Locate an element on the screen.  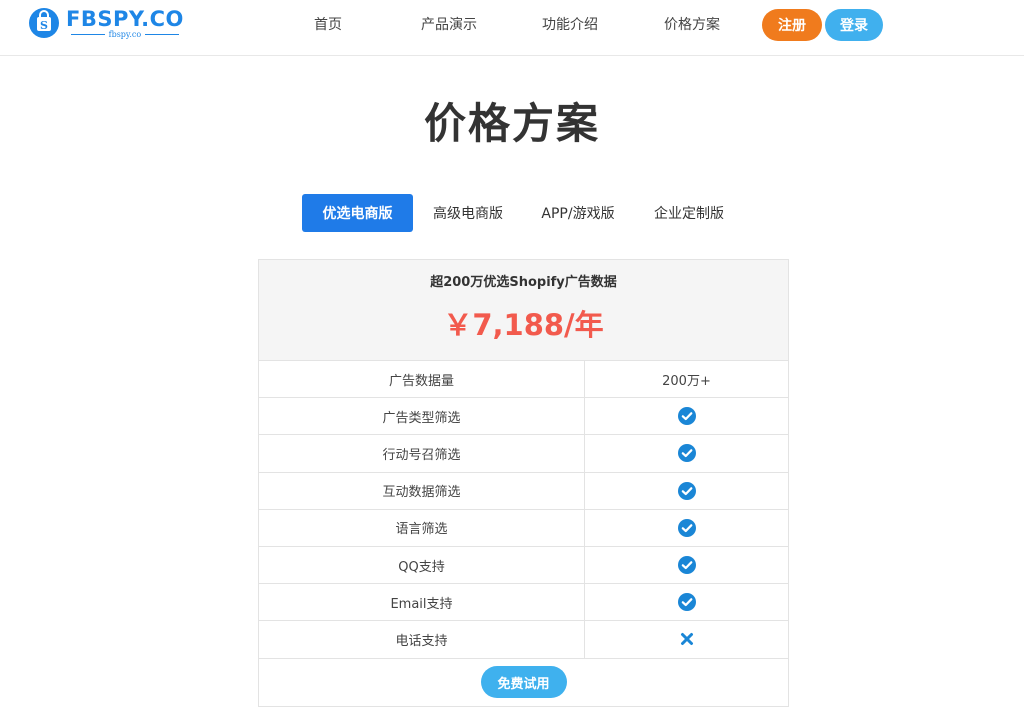
brand-name: FBSPY.CO is located at coordinates (125, 18).